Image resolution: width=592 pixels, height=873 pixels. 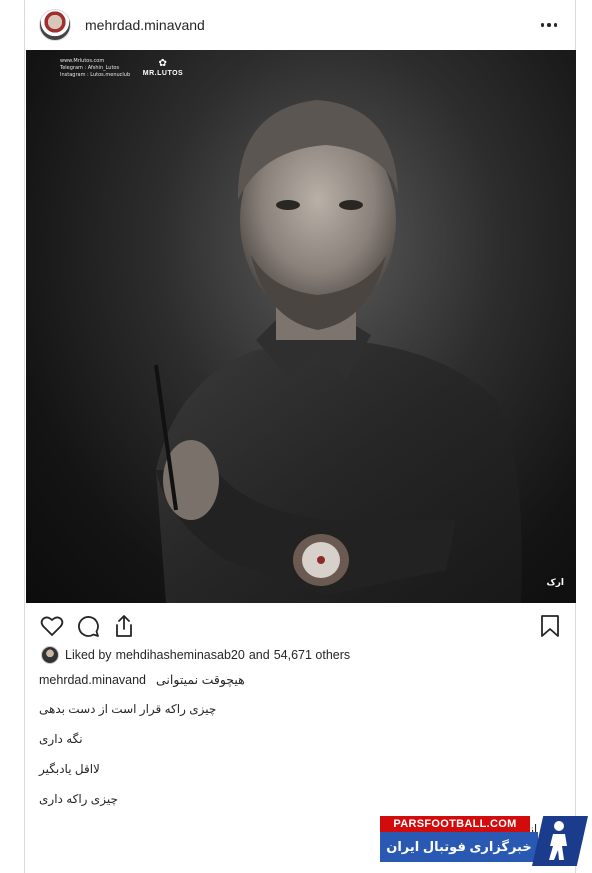 What do you see at coordinates (50, 655) in the screenshot?
I see `liker-avatar` at bounding box center [50, 655].